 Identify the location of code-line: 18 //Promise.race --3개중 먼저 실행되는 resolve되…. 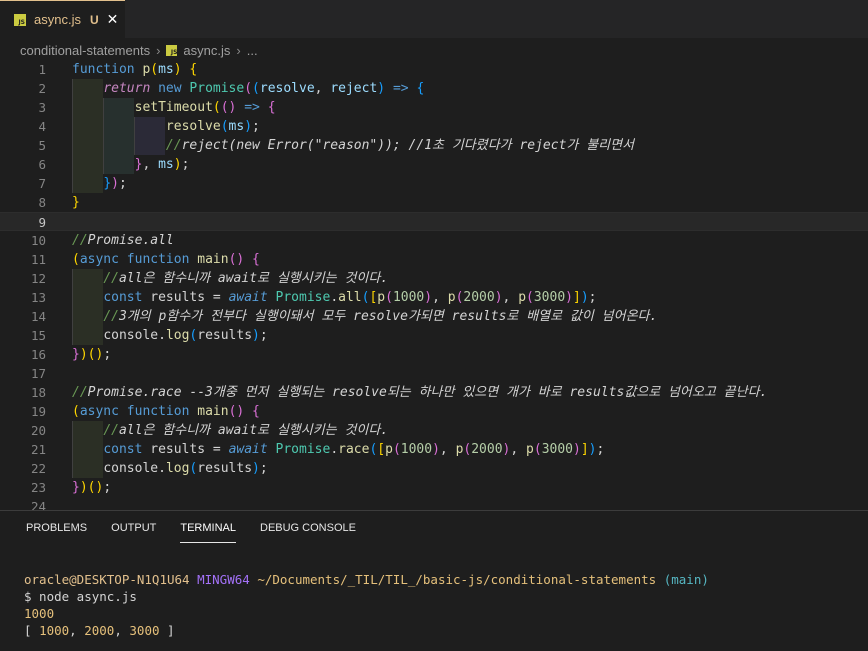
(434, 392).